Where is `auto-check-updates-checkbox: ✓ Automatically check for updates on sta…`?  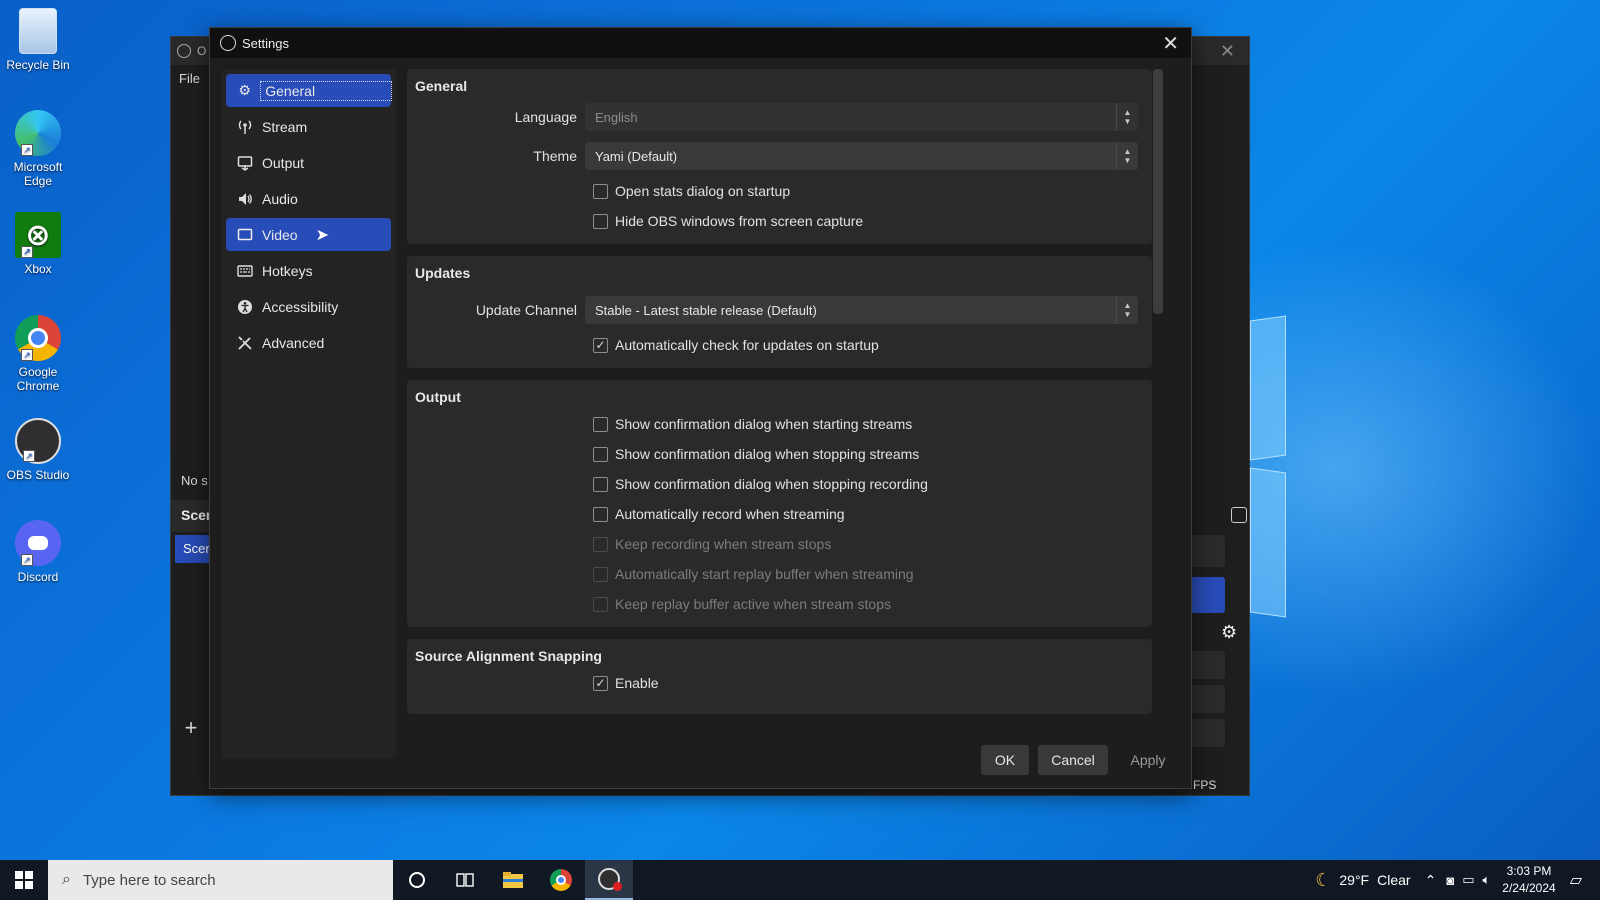 auto-check-updates-checkbox: ✓ Automatically check for updates on sta… is located at coordinates (779, 345).